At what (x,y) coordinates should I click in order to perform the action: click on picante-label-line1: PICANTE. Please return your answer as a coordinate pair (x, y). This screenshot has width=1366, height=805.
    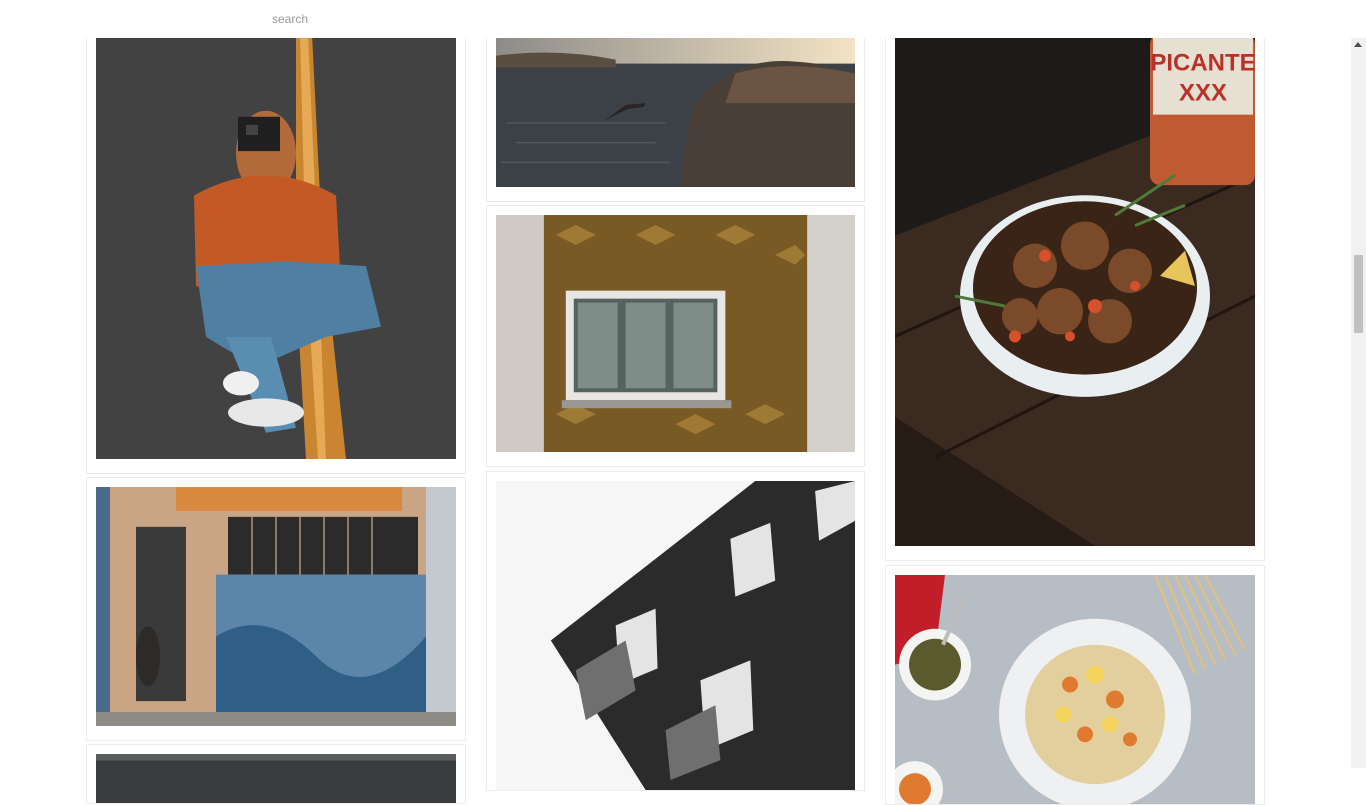
    Looking at the image, I should click on (1202, 62).